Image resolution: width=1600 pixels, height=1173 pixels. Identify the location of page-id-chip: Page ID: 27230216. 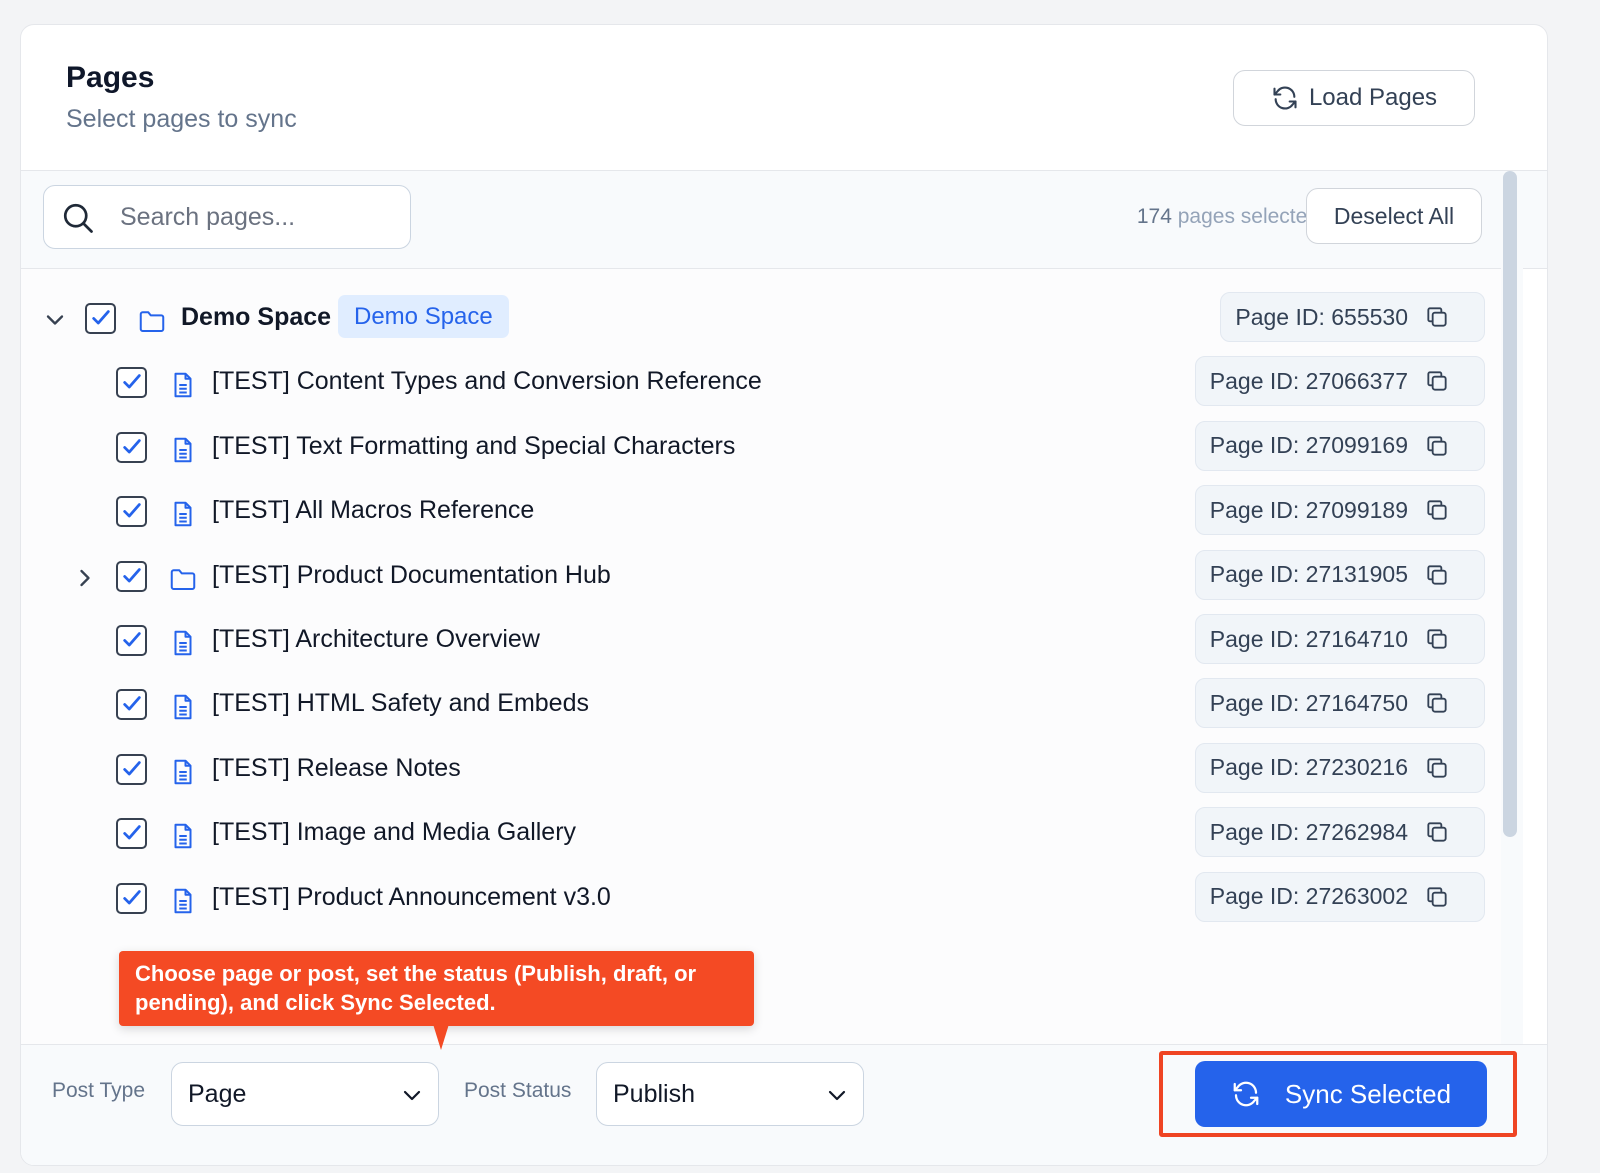
(1339, 767).